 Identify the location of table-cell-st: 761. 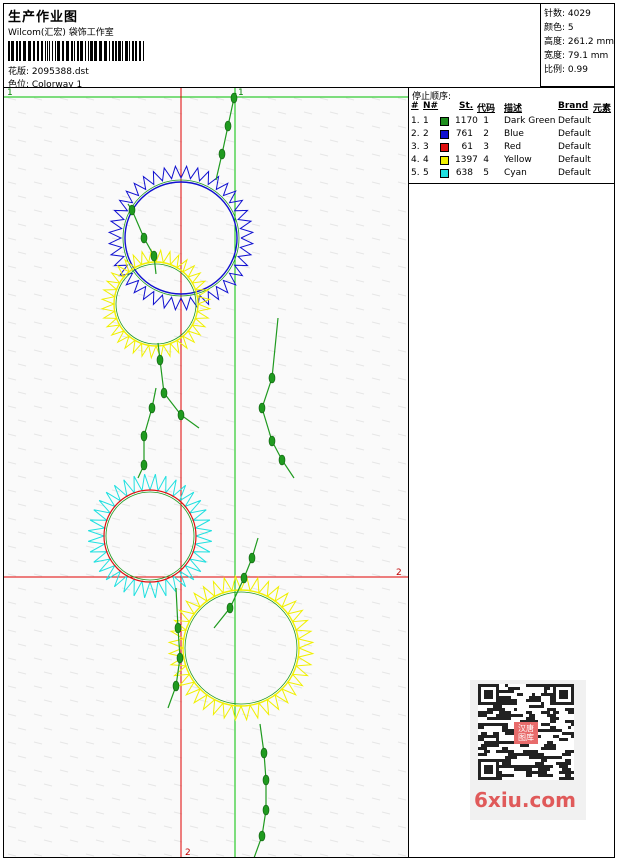
(464, 134).